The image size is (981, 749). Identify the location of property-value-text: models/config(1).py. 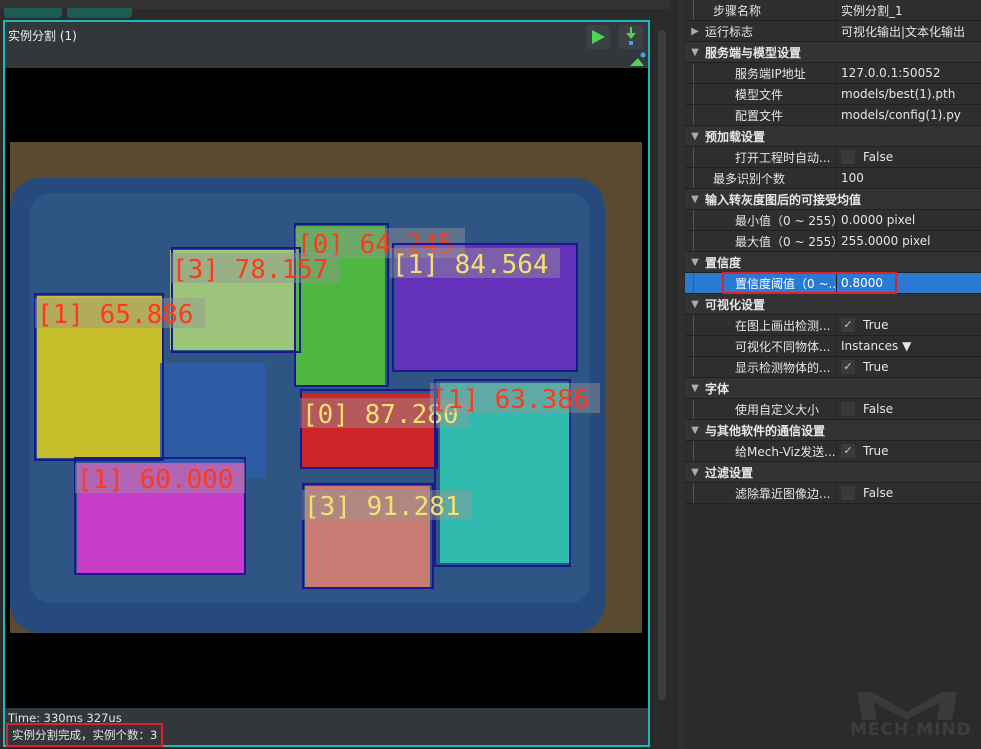
(901, 115).